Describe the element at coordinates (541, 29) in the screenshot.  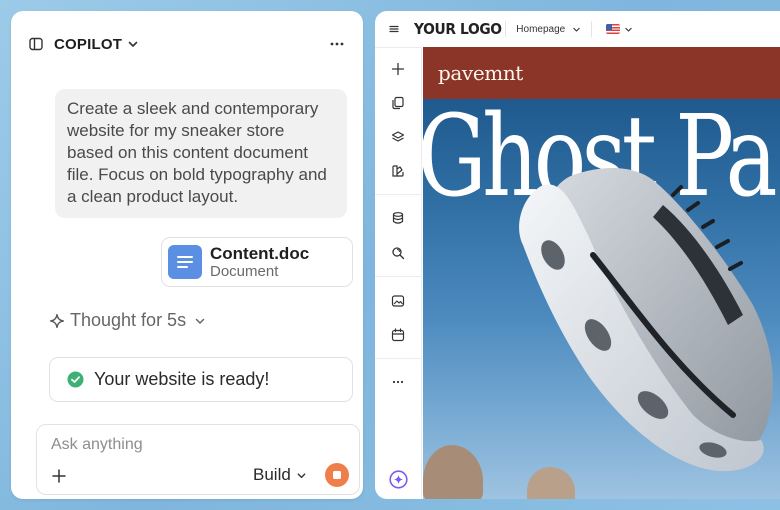
I see `page-selector-label: Homepage` at that location.